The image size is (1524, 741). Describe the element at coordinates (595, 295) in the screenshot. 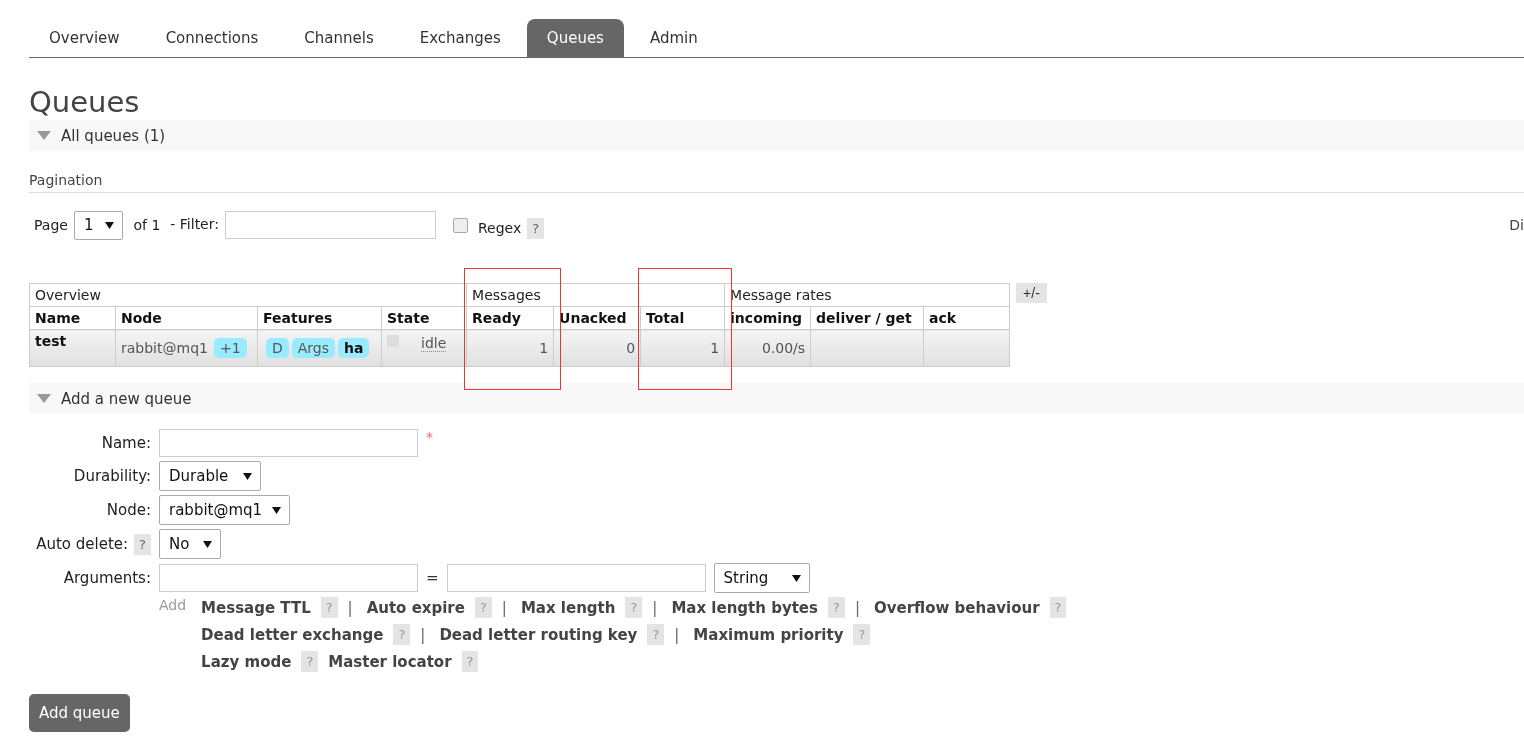

I see `column-group-header: Messages` at that location.